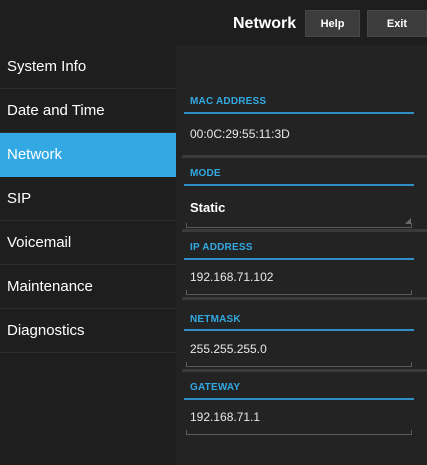  I want to click on ip-address-underline, so click(299, 292).